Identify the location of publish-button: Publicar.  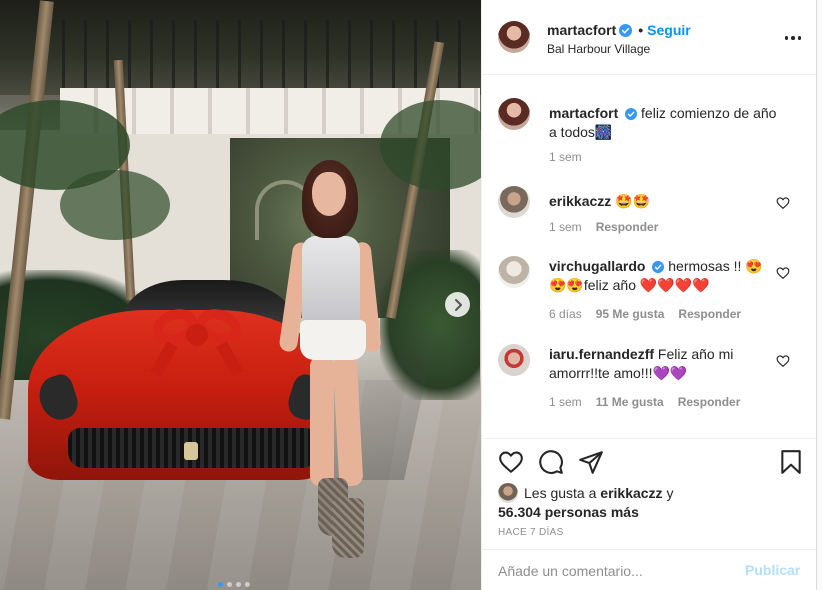
(772, 570).